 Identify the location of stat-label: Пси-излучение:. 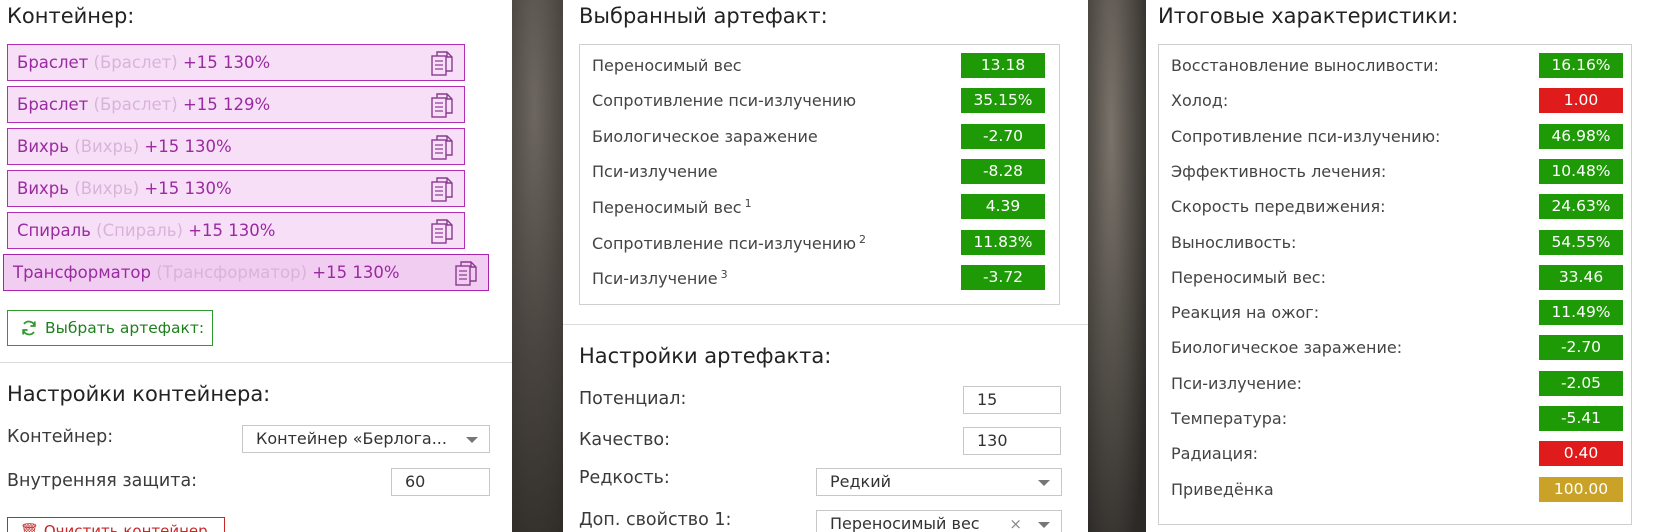
(1236, 383).